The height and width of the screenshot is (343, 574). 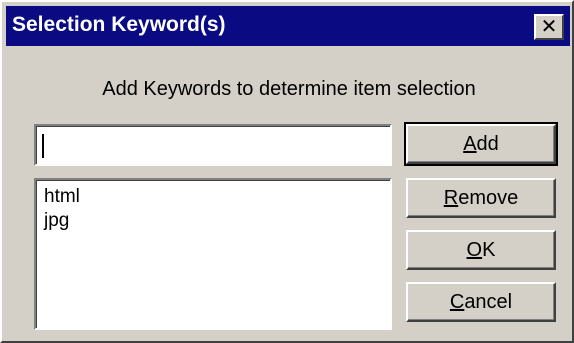 What do you see at coordinates (451, 198) in the screenshot?
I see `remove-button-mnemonic: R` at bounding box center [451, 198].